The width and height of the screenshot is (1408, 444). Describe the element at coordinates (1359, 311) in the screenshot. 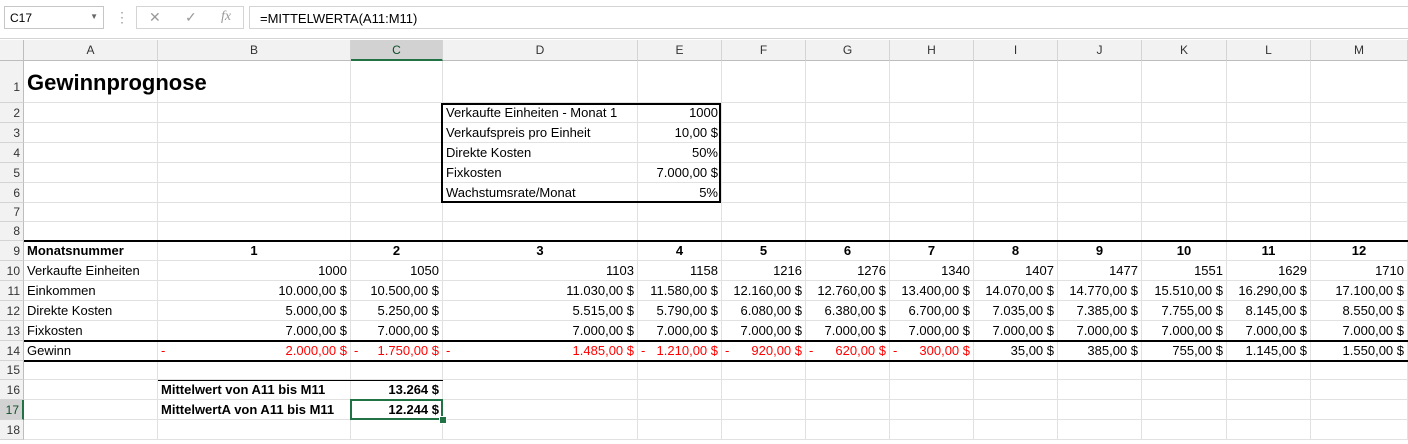

I see `table-value: 8.550,00 $` at that location.